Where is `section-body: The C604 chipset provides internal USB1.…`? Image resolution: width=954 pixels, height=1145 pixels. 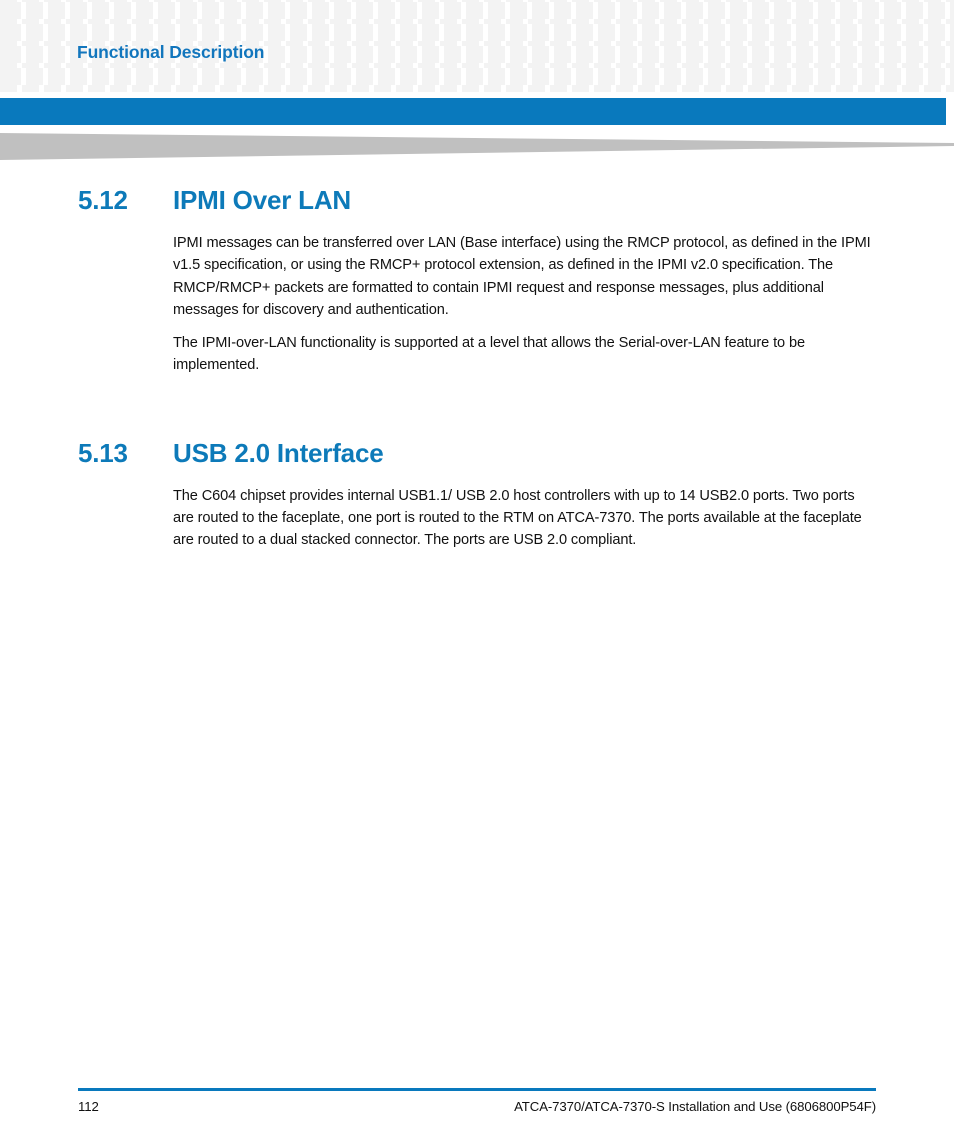 section-body: The C604 chipset provides internal USB1.… is located at coordinates (477, 518).